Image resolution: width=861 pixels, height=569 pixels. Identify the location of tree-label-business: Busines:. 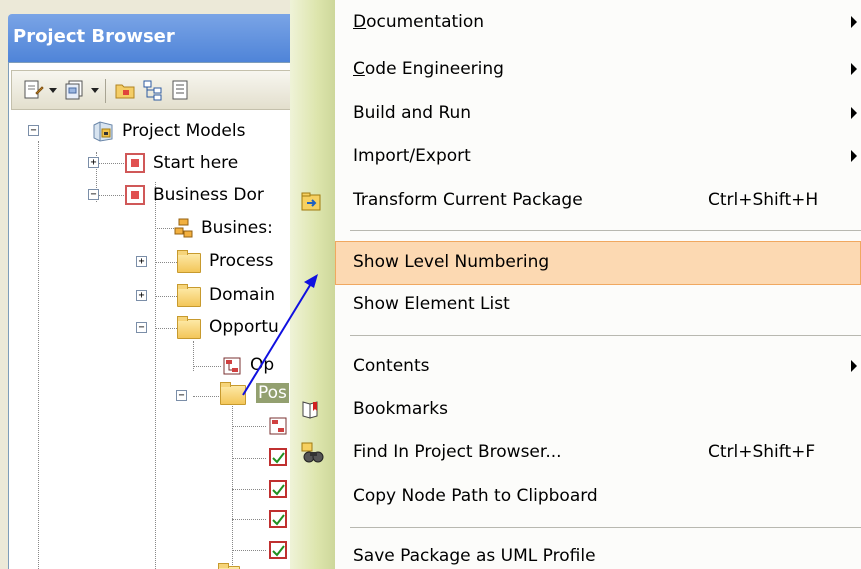
(237, 228).